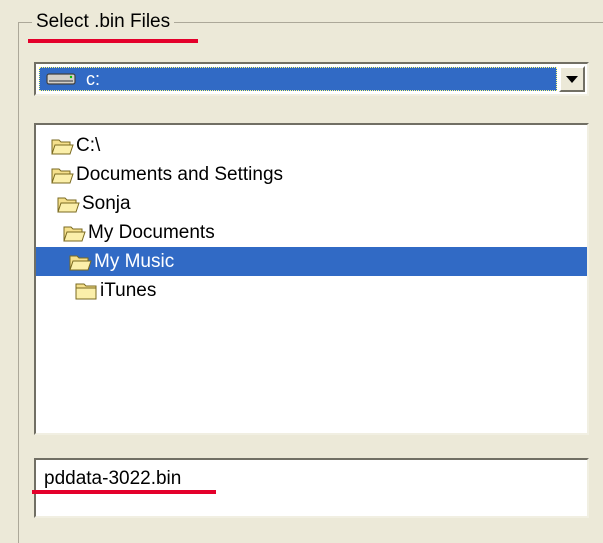 The image size is (603, 543). What do you see at coordinates (311, 145) in the screenshot?
I see `folder-item-c-root: C:\` at bounding box center [311, 145].